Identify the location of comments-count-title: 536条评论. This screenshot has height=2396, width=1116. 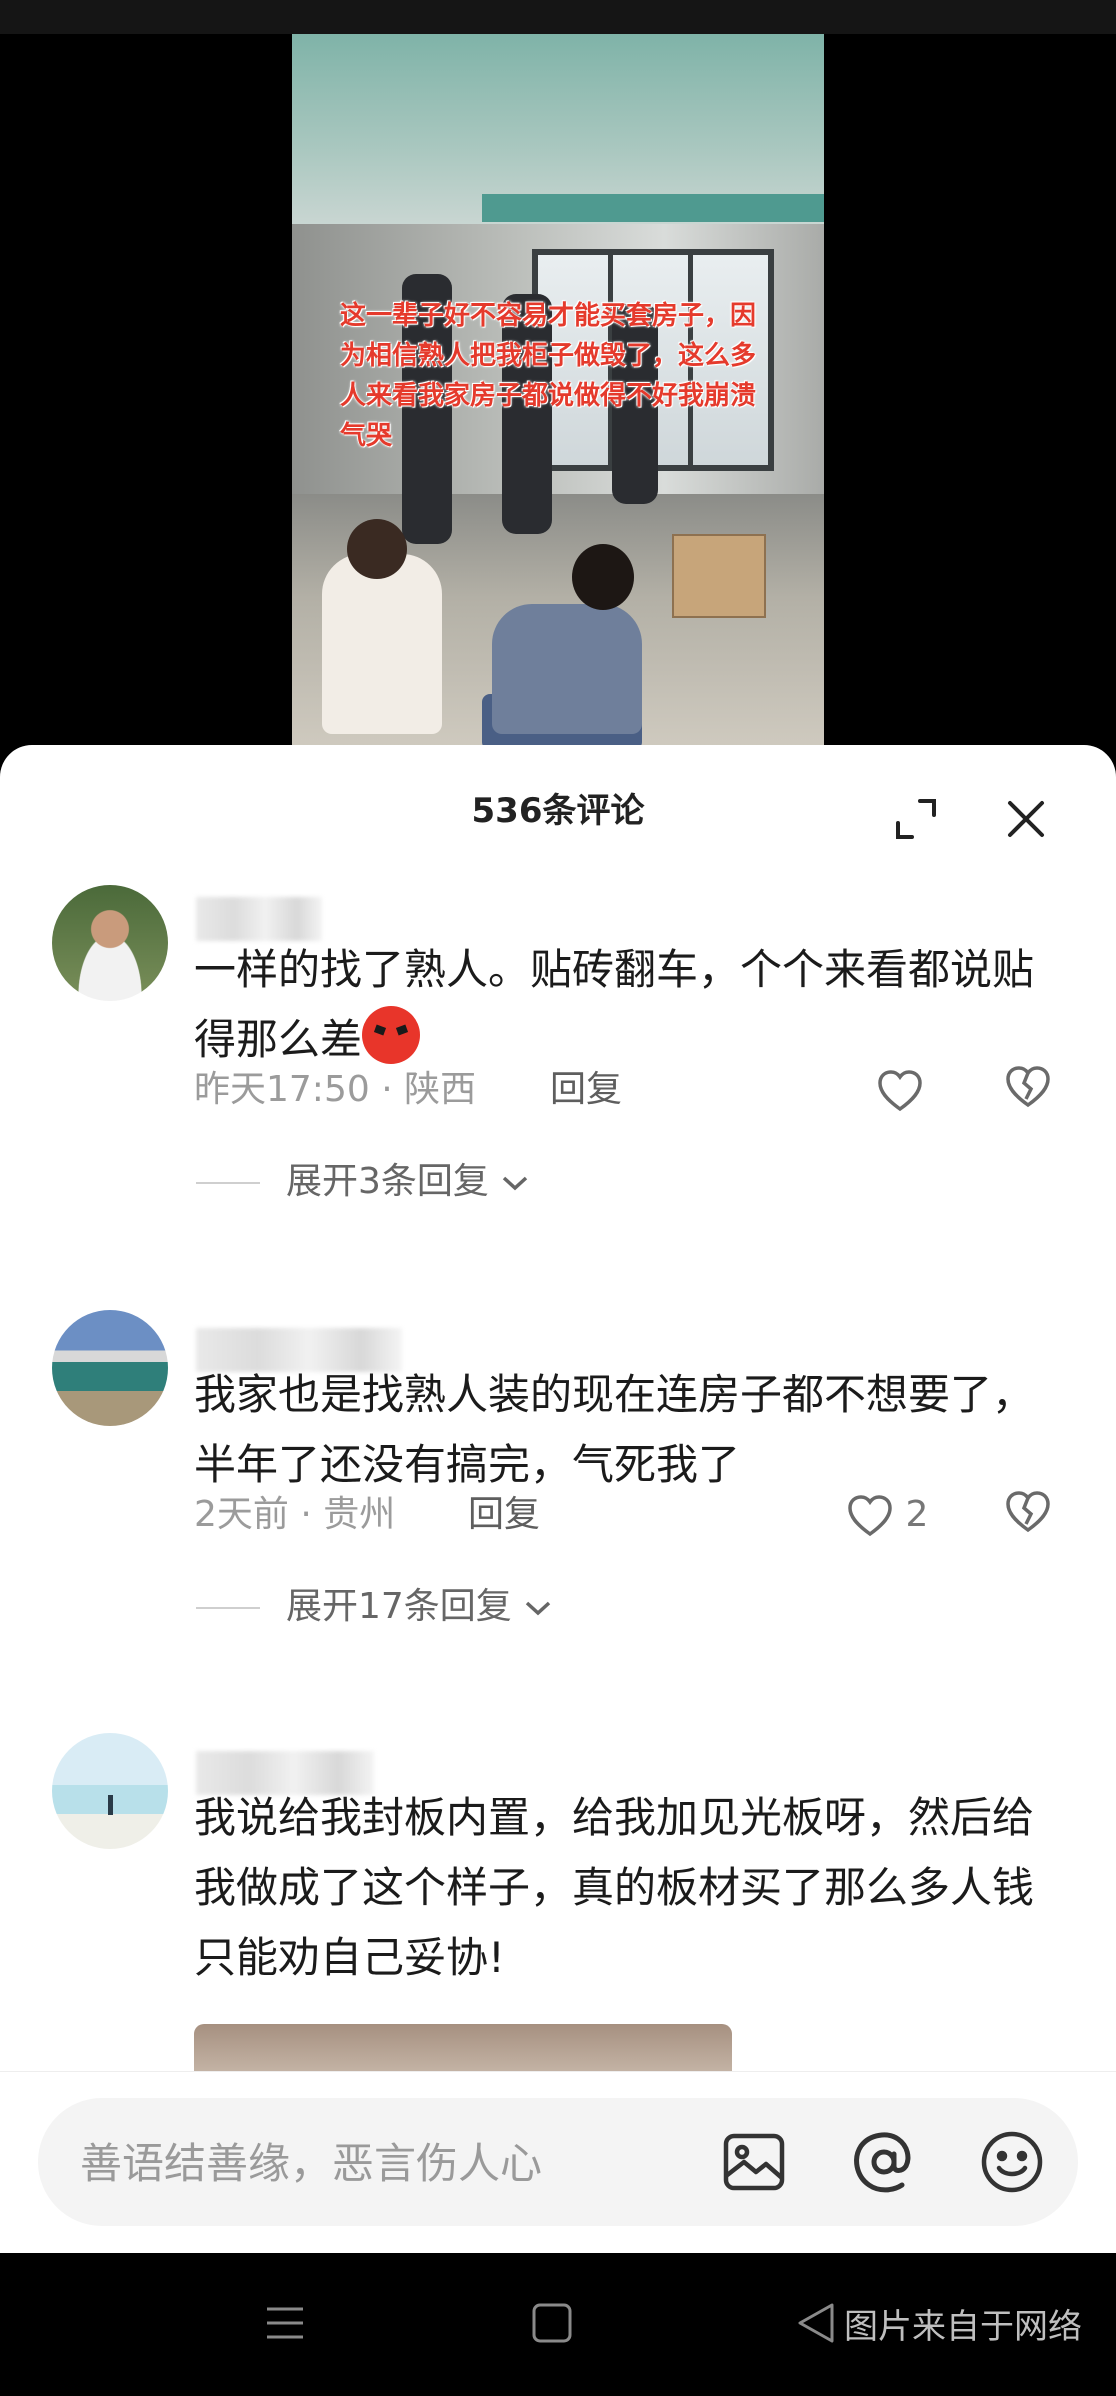
(558, 811).